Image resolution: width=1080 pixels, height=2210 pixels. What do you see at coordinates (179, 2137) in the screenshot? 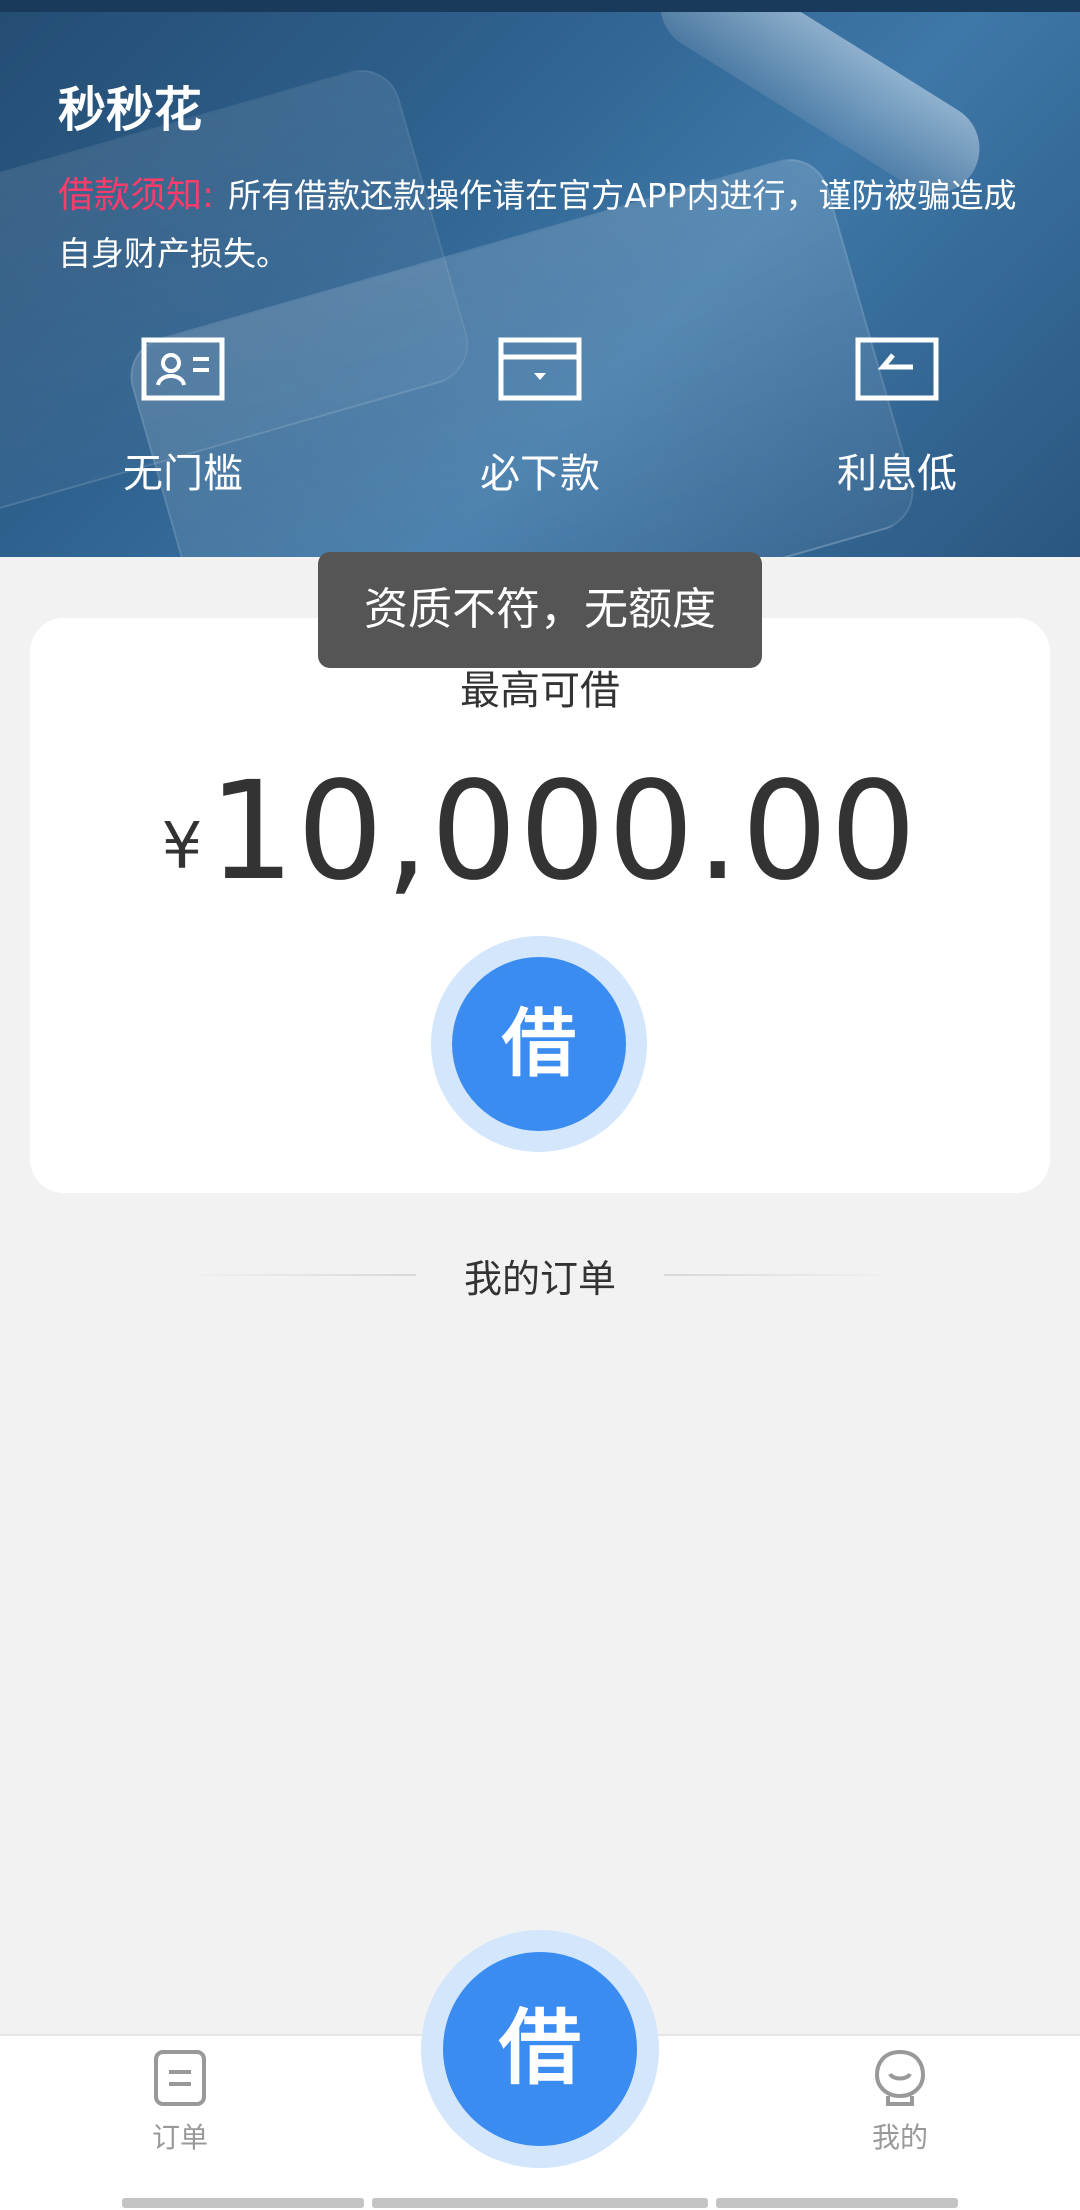
I see `tab-orders-label: 订单` at bounding box center [179, 2137].